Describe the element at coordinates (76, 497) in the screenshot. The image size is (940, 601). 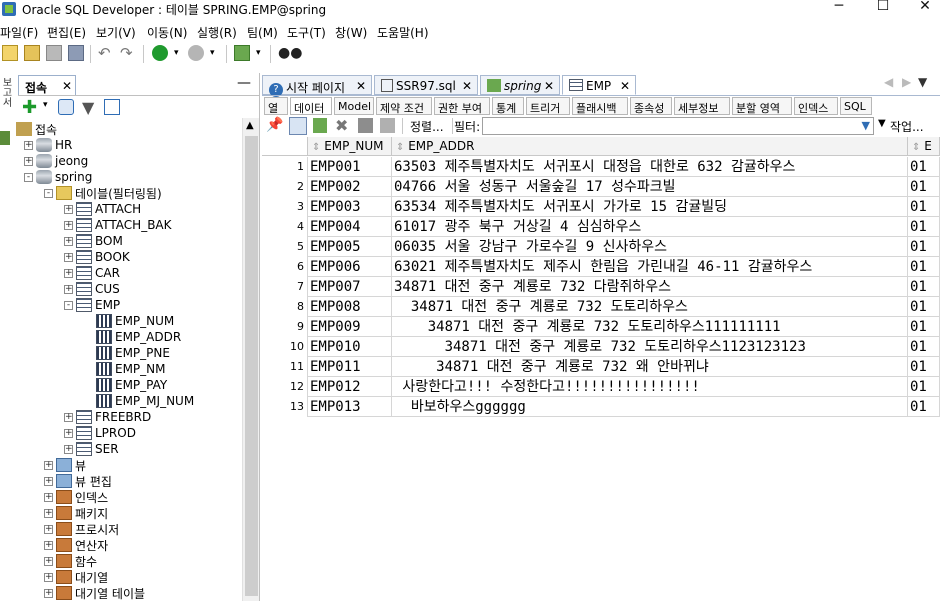
I see `tree-node: + 인덱스` at that location.